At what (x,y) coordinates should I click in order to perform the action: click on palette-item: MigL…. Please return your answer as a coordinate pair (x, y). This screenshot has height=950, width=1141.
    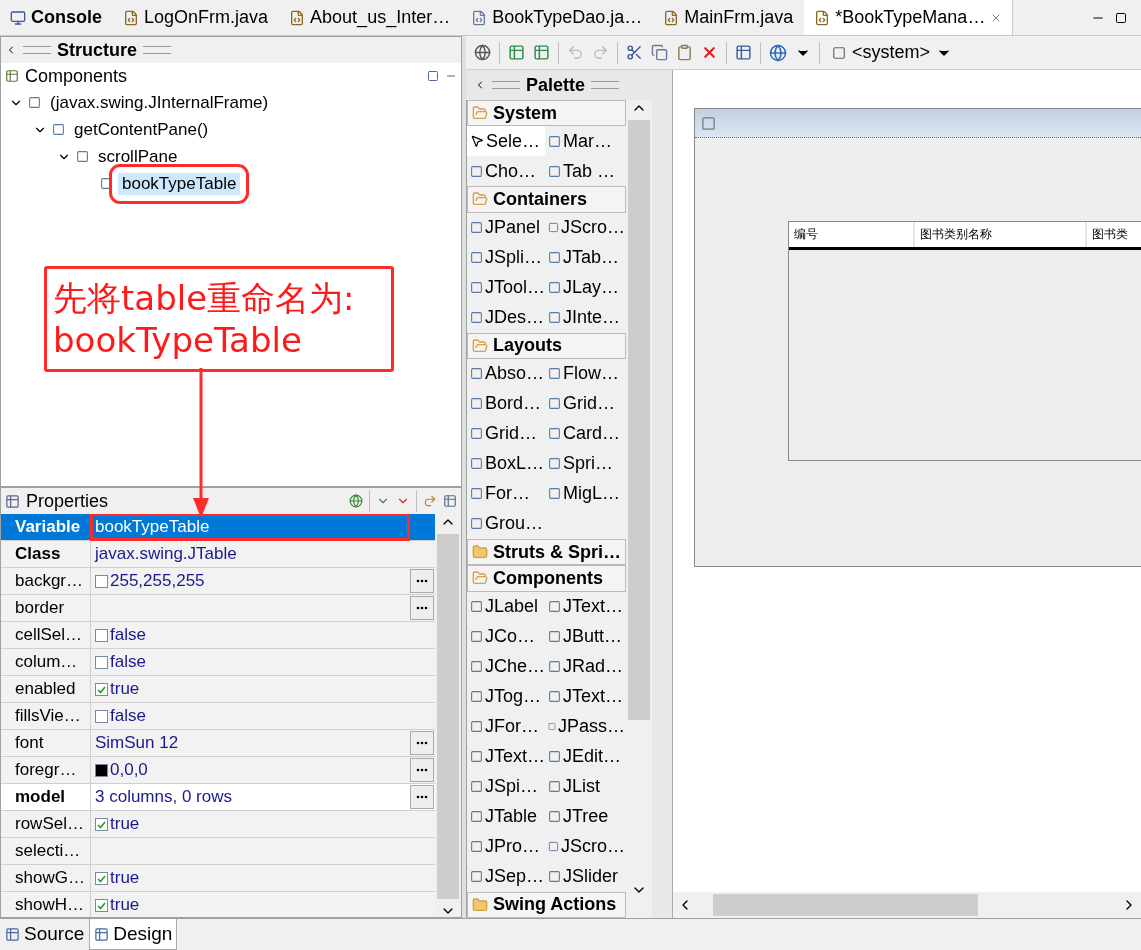
    Looking at the image, I should click on (585, 494).